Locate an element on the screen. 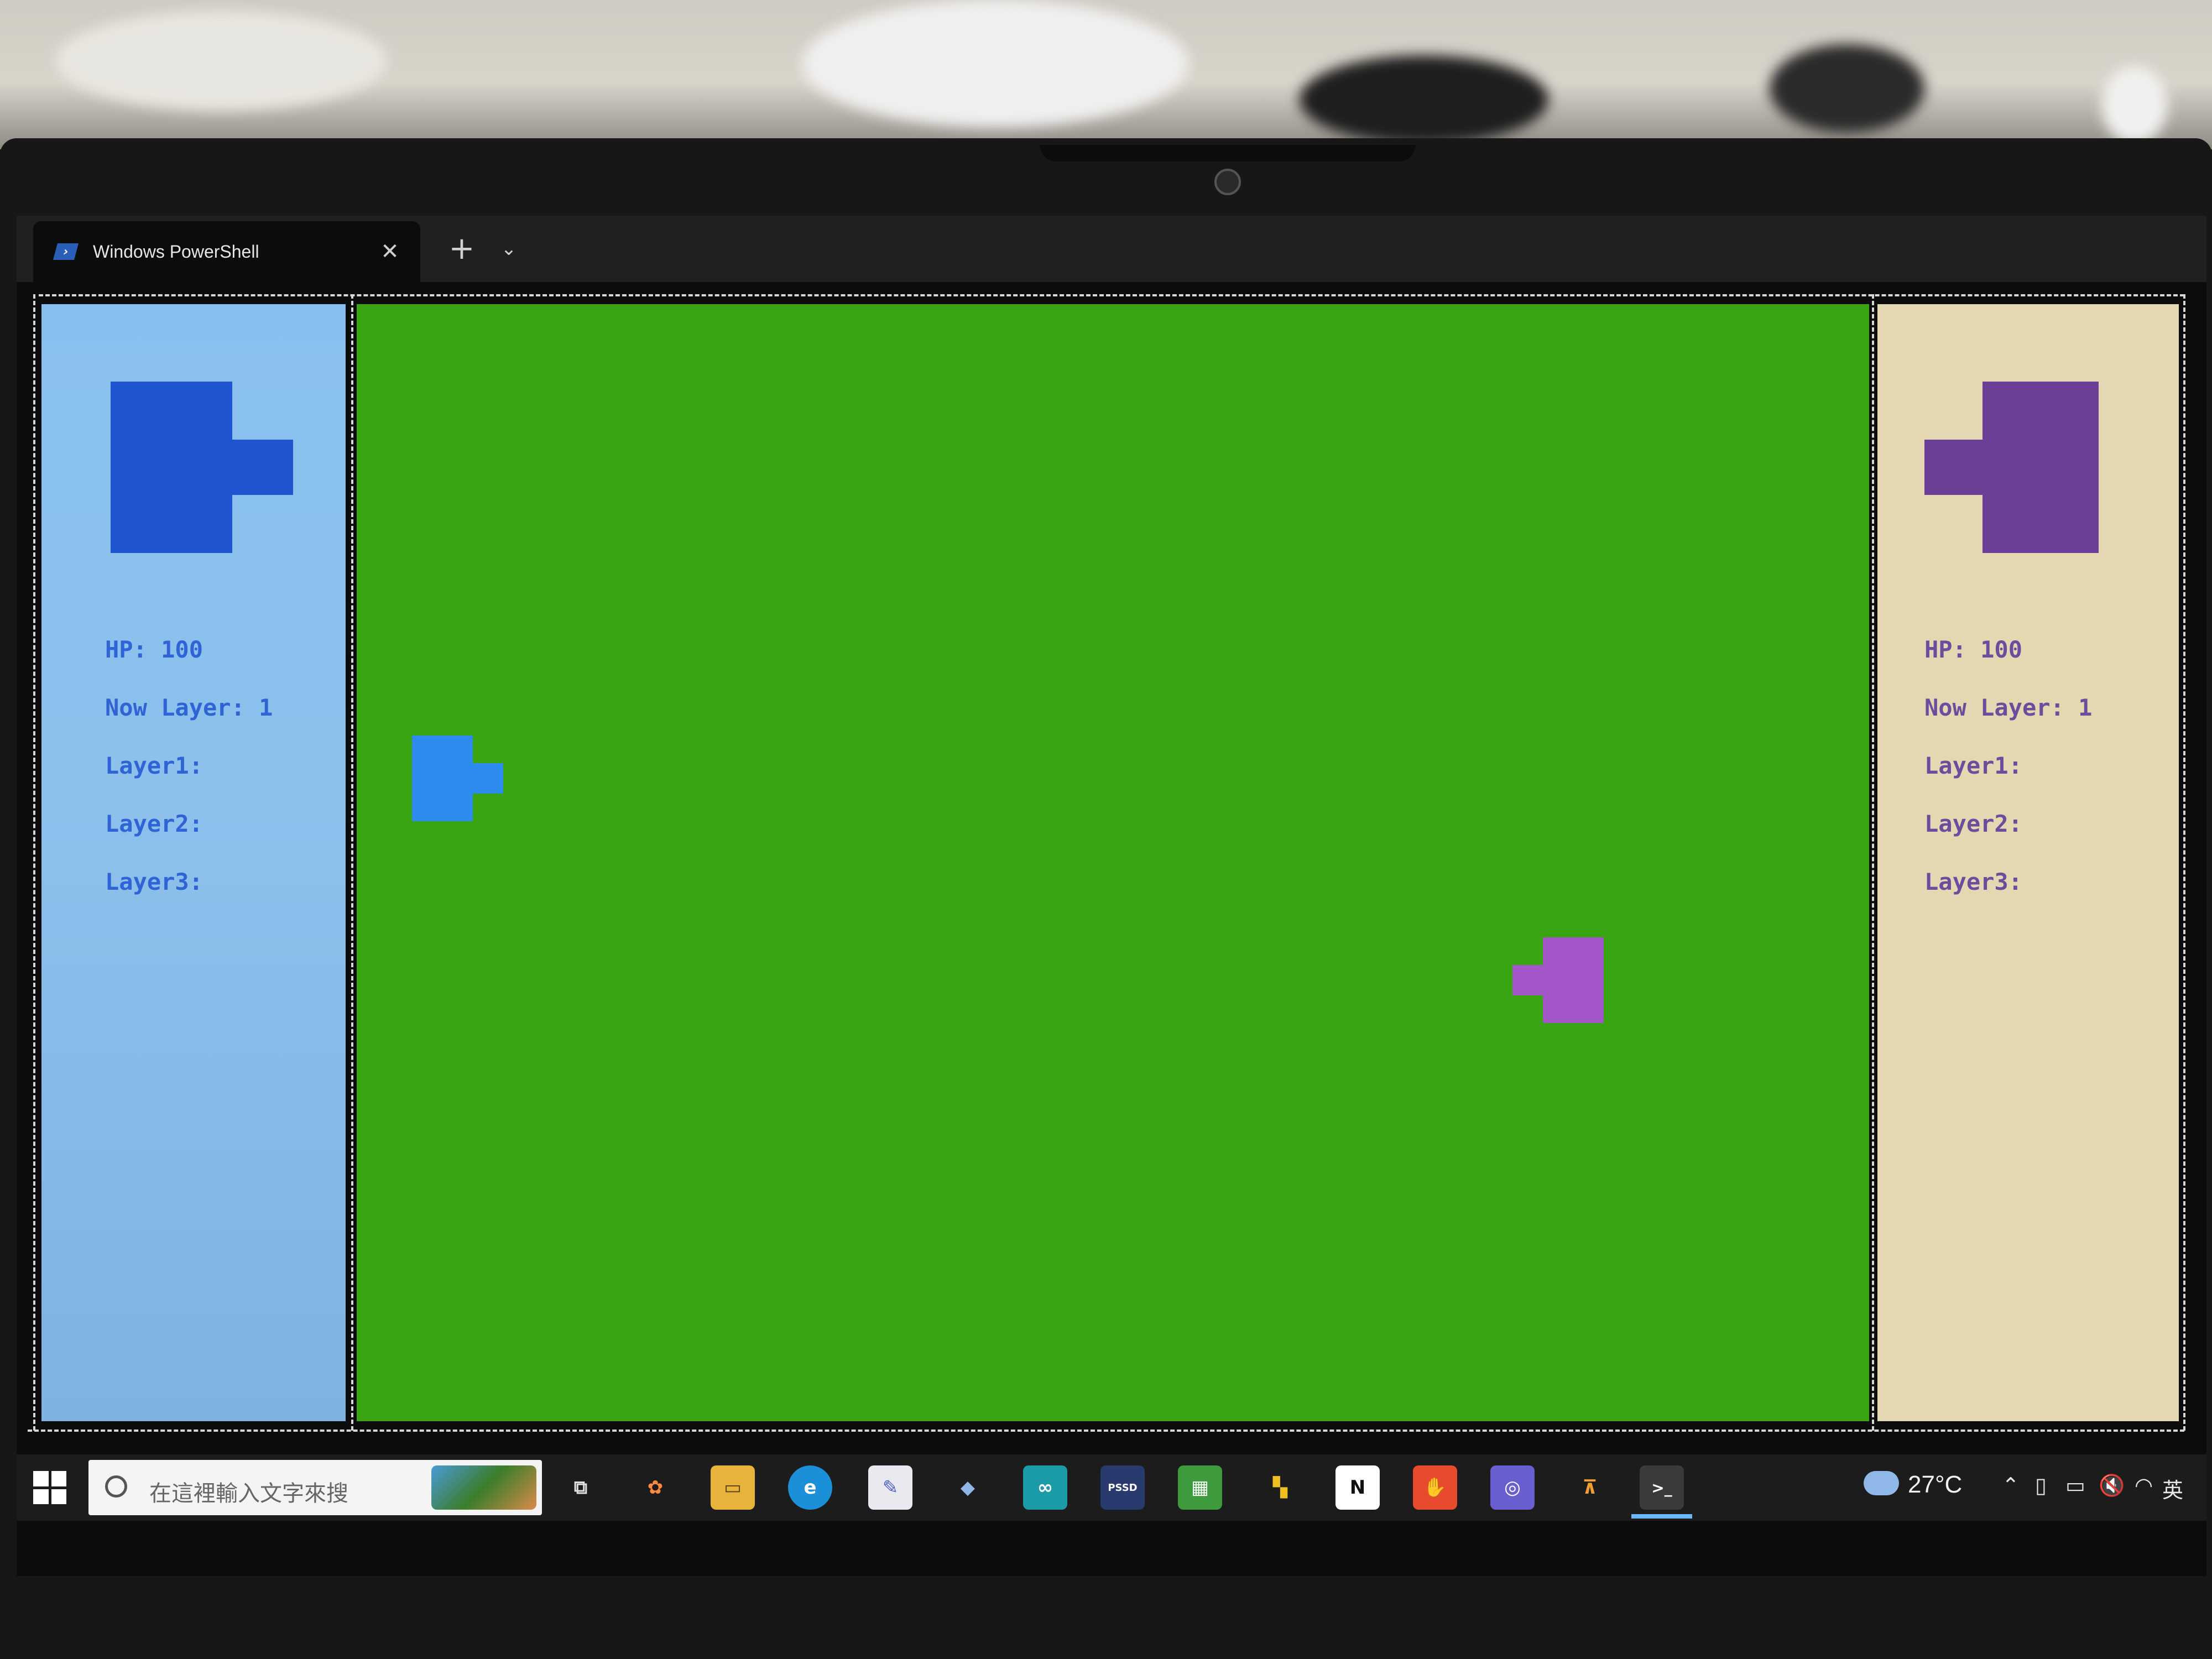 This screenshot has height=1659, width=2212. player-left-tank-body is located at coordinates (443, 778).